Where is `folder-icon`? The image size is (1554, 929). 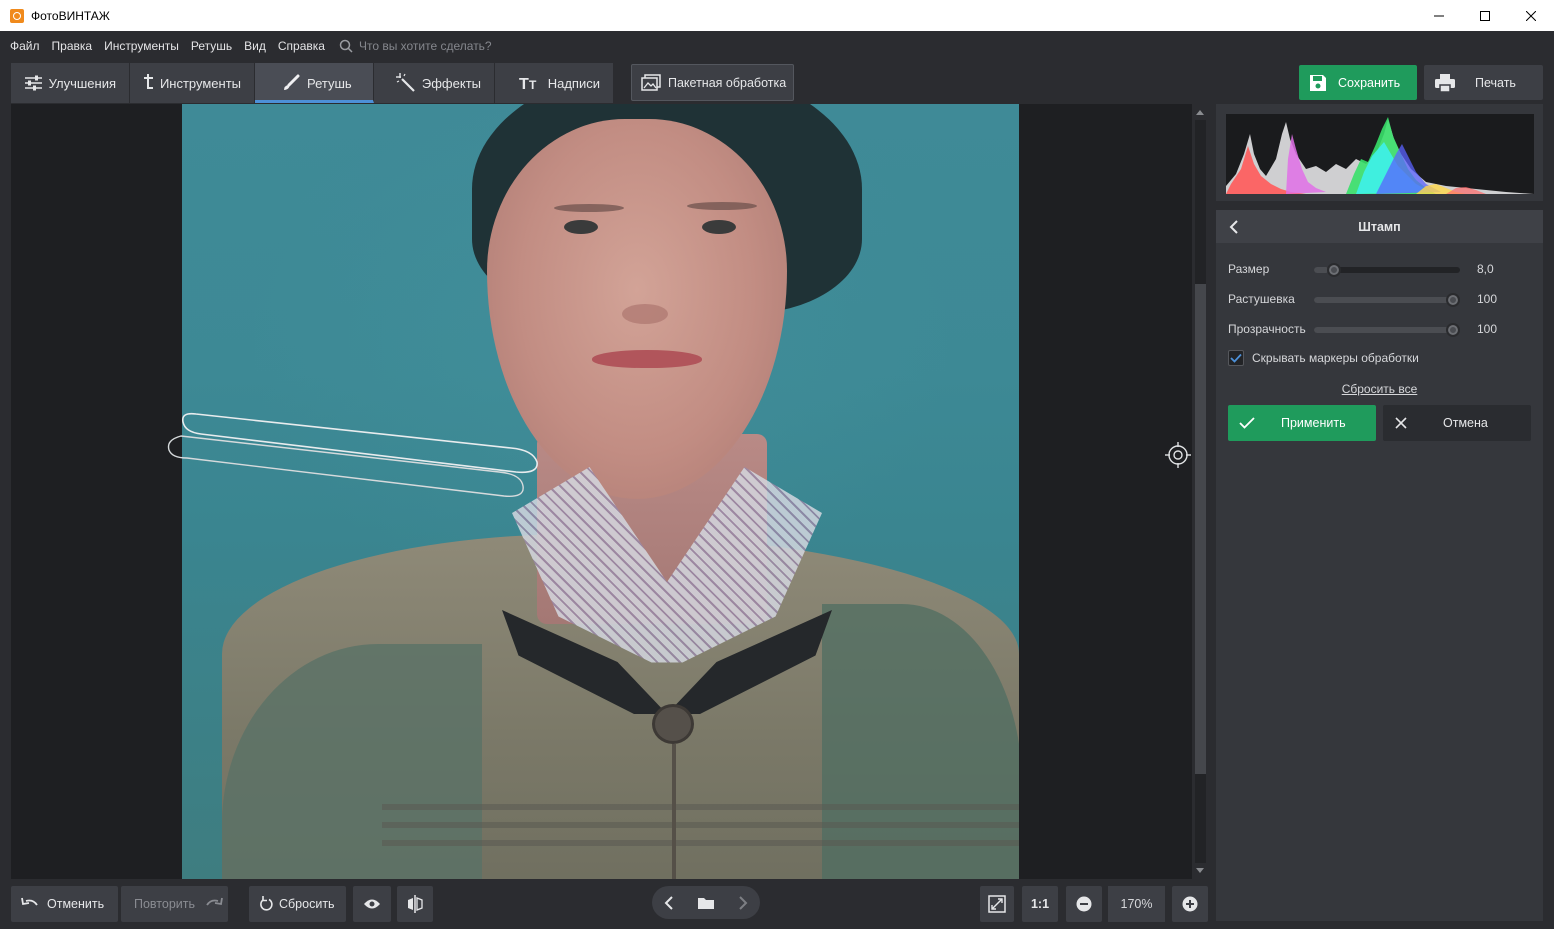
folder-icon is located at coordinates (706, 903).